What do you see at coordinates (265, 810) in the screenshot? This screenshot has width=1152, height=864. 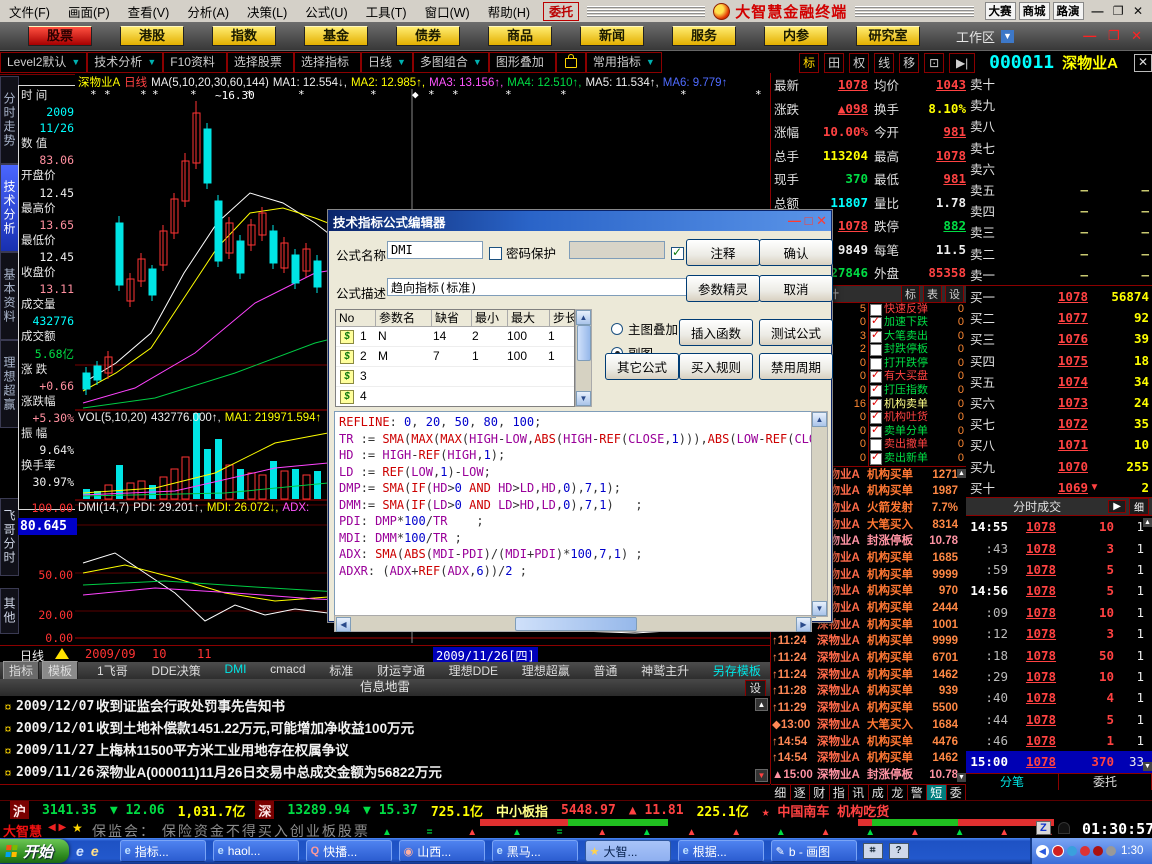 I see `index-item: 深` at bounding box center [265, 810].